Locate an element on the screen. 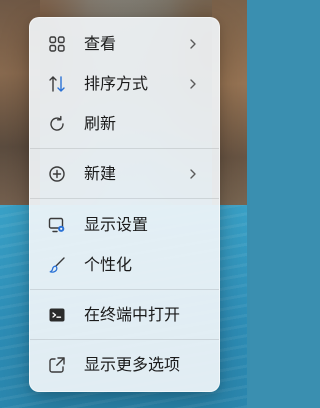 This screenshot has width=320, height=408. menu-item-label: 显示更多选项 is located at coordinates (132, 364).